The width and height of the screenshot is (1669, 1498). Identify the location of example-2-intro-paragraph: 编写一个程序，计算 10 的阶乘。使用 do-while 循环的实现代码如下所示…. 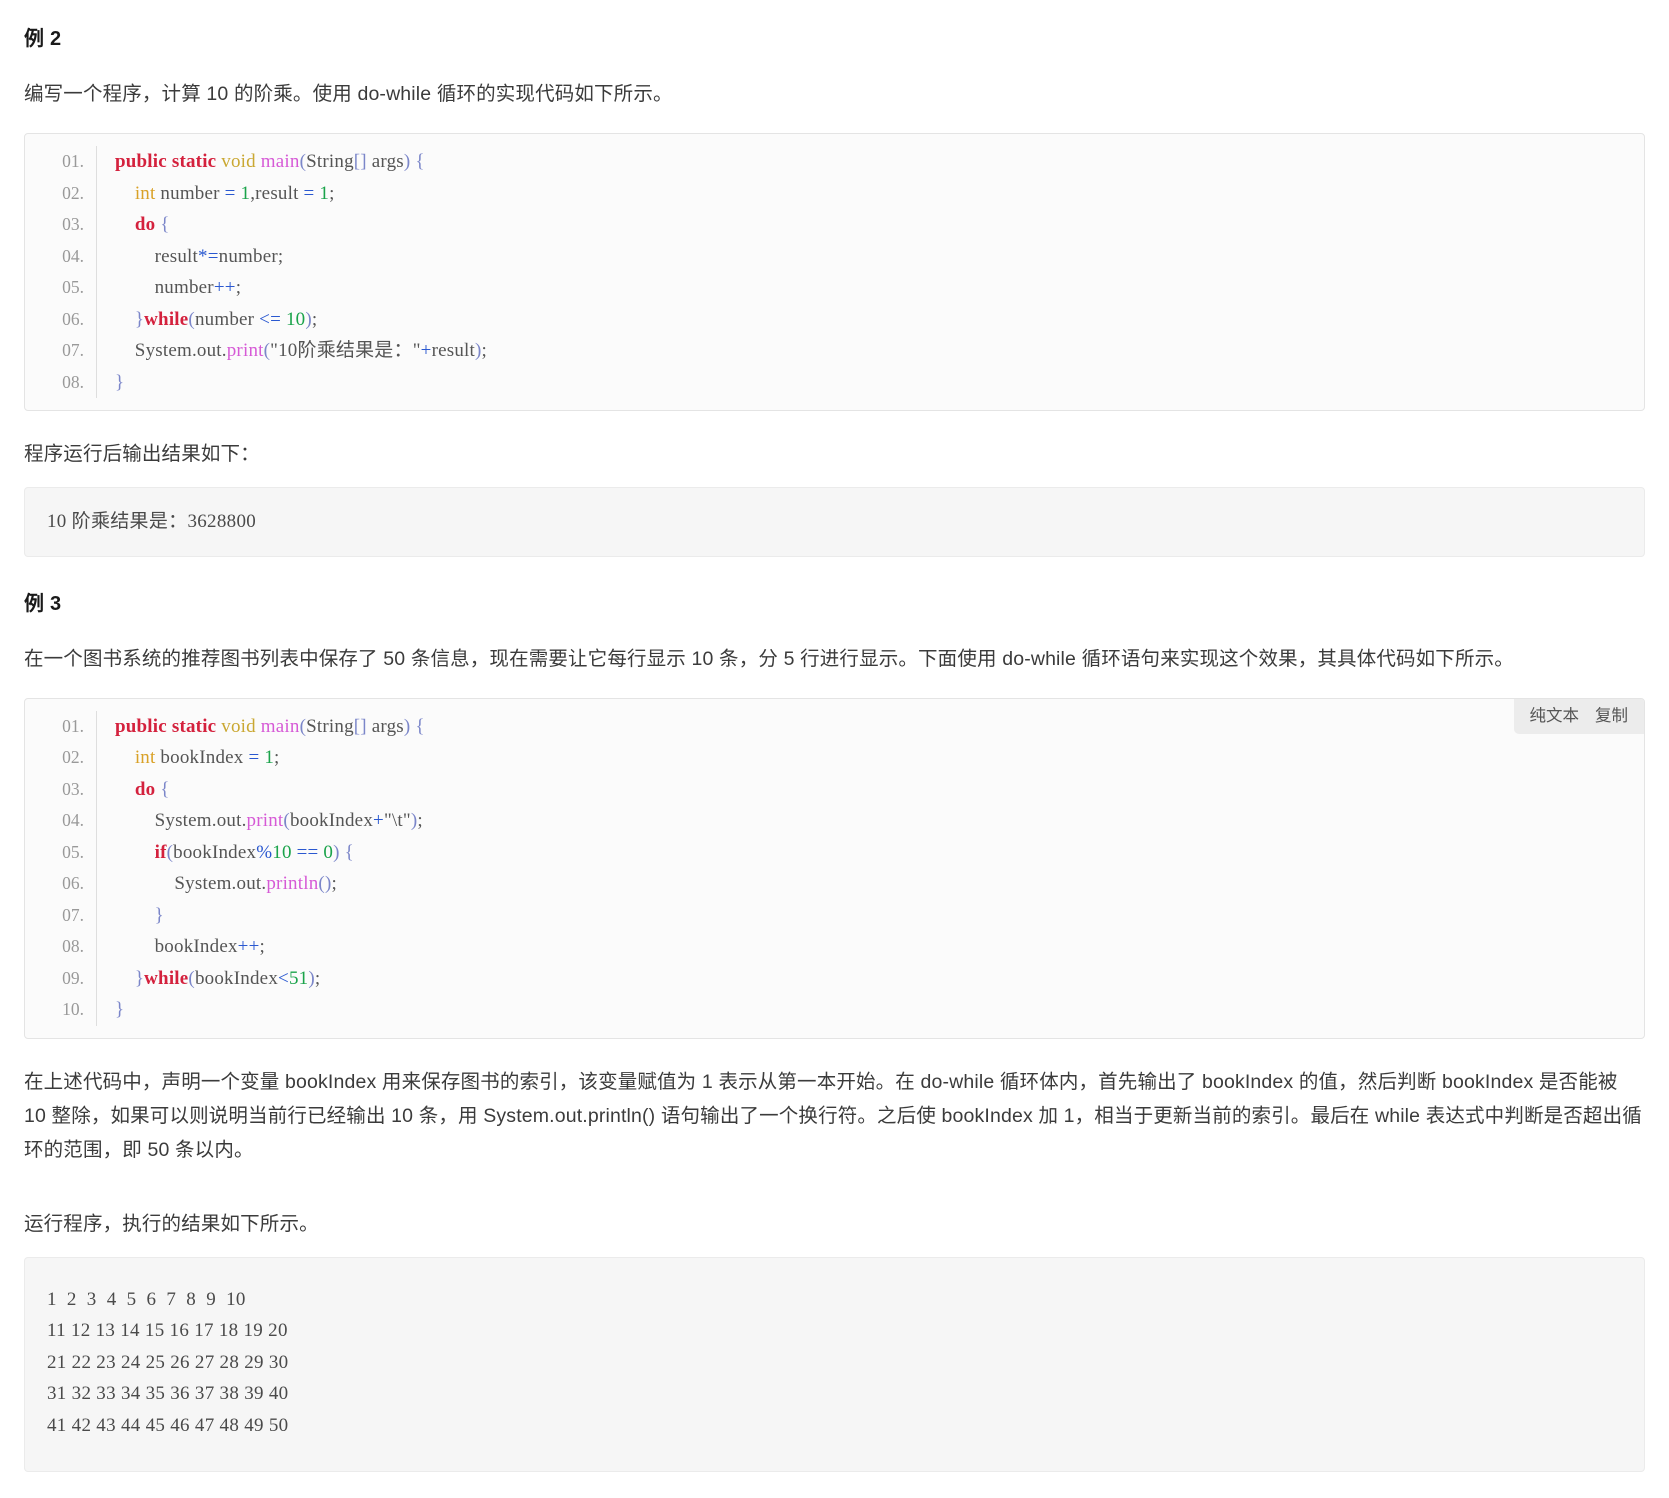
(348, 94).